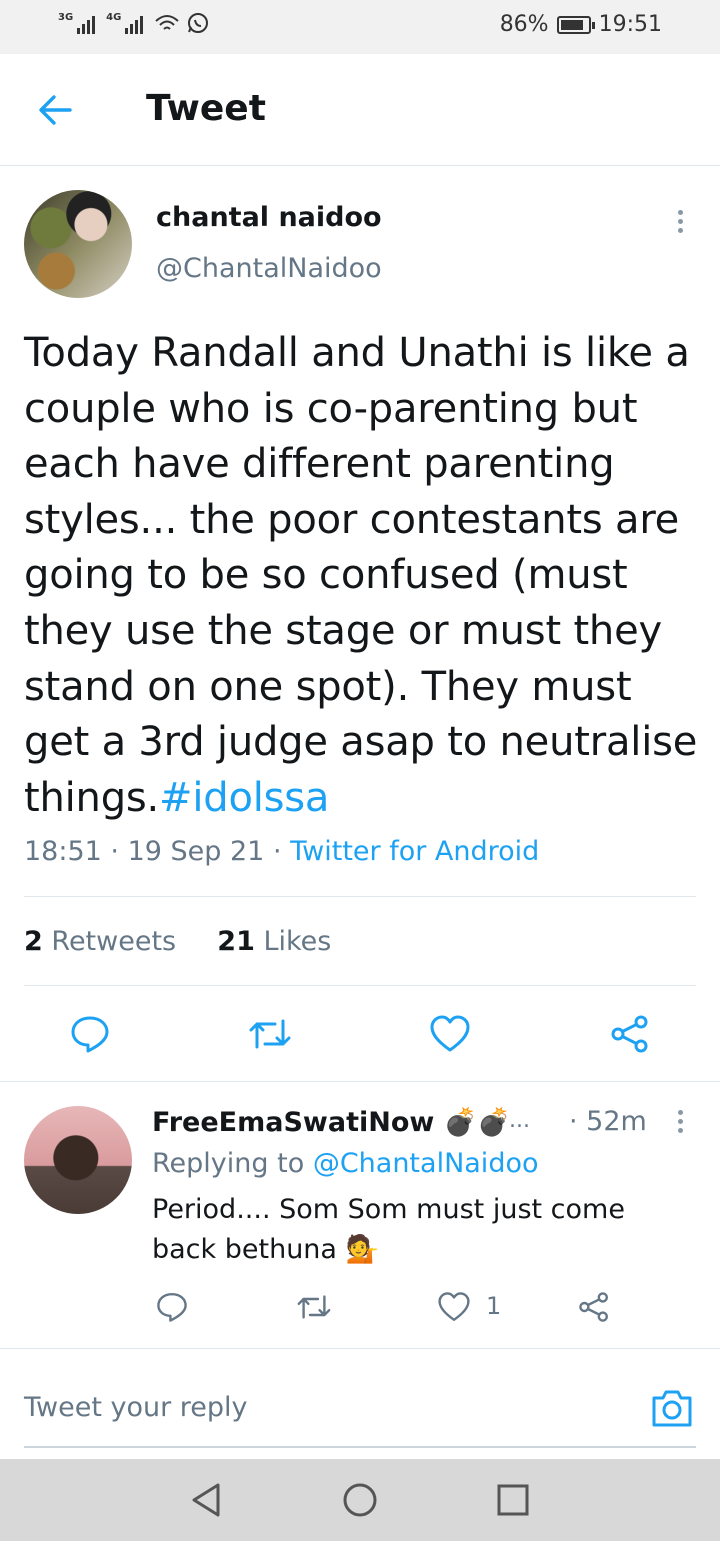  What do you see at coordinates (33, 941) in the screenshot?
I see `retweets-count: 2` at bounding box center [33, 941].